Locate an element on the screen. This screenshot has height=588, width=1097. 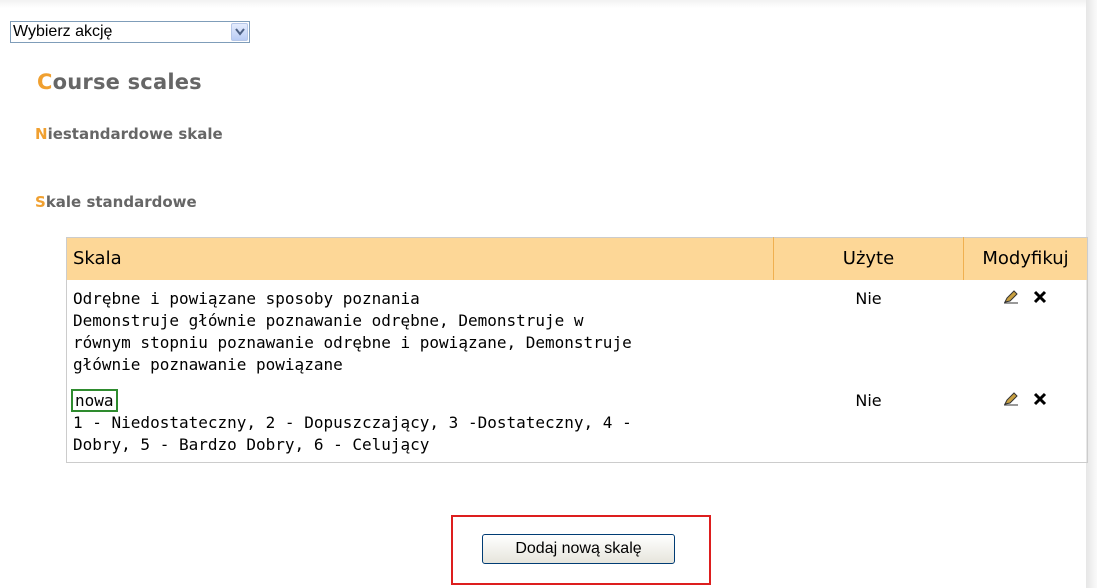
table-header-row: Skala Użyte Modyfikuj is located at coordinates (577, 258).